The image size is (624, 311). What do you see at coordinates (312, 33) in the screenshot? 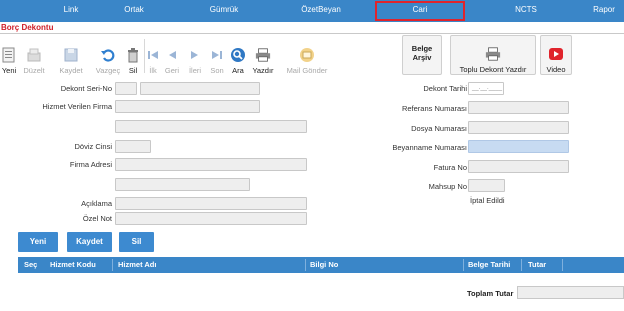
I see `divider` at bounding box center [312, 33].